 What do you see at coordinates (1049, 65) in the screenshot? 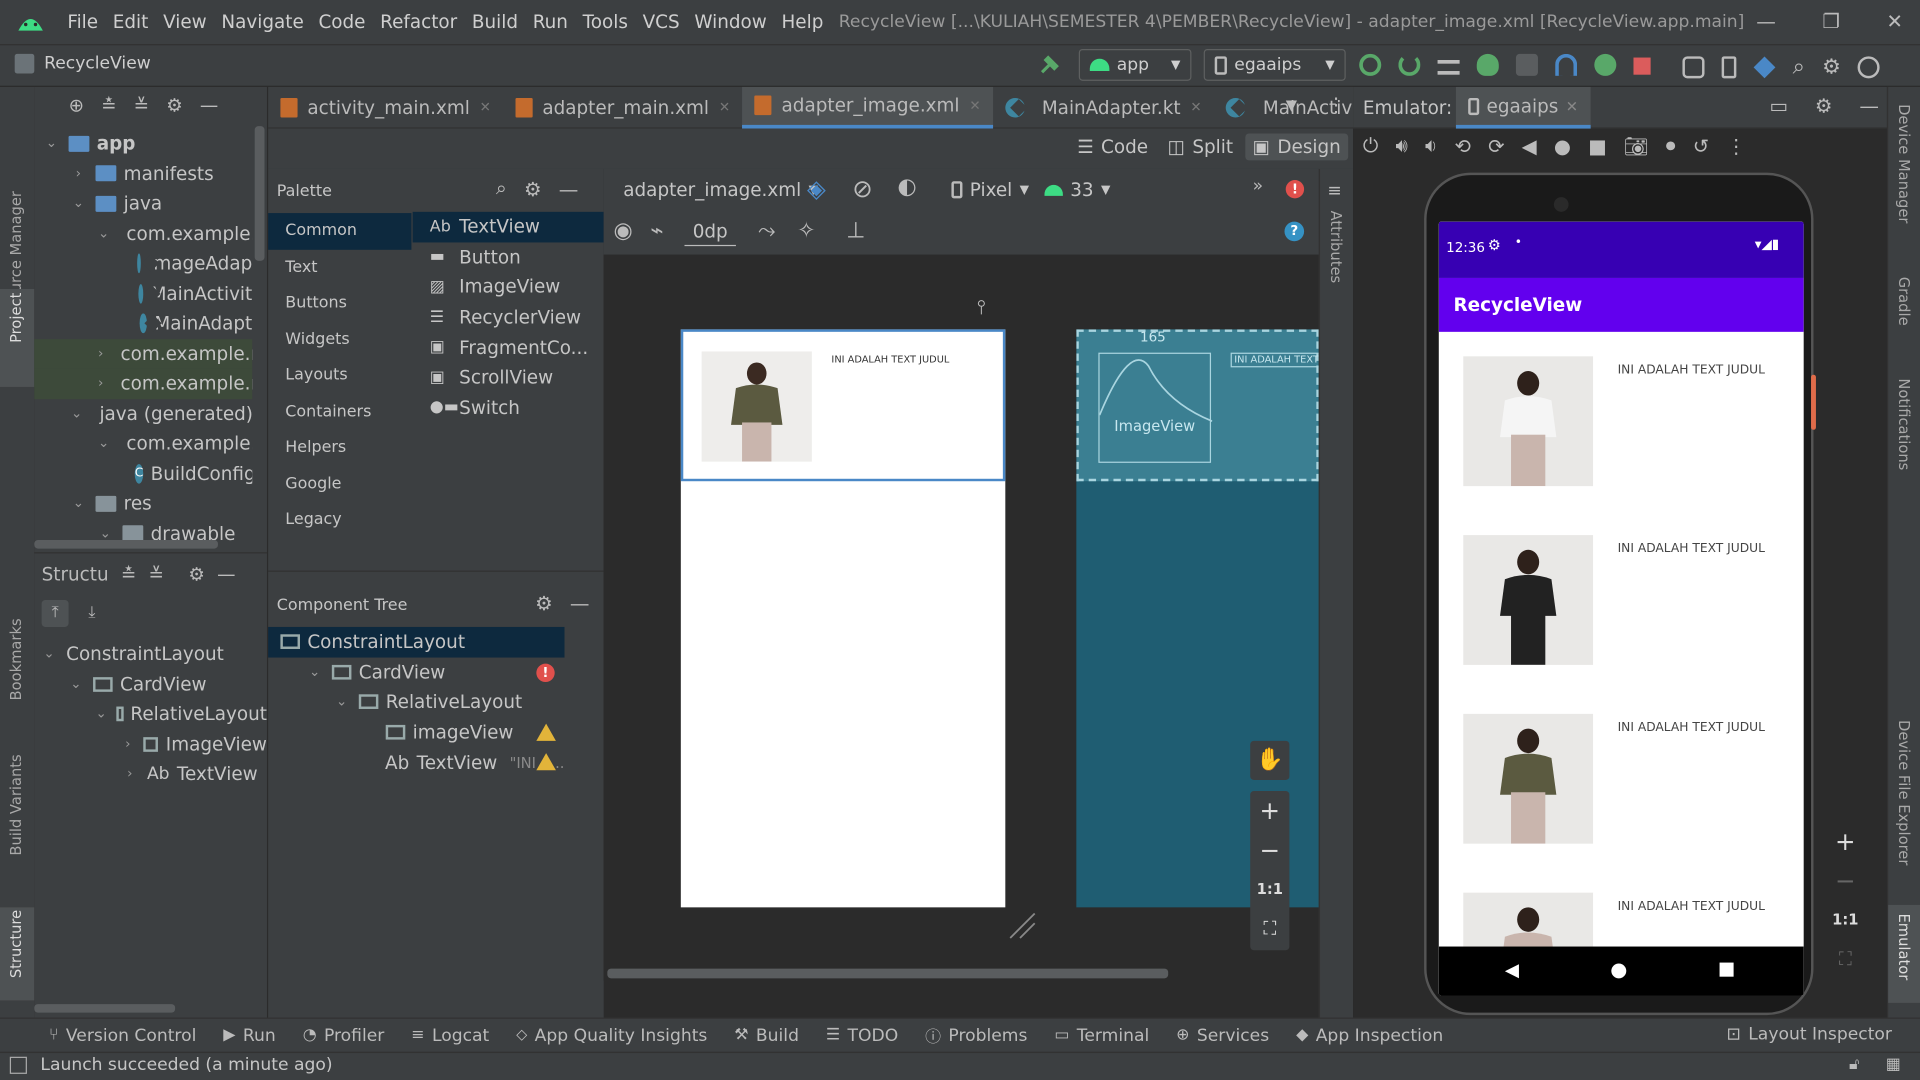
I see `hammer-icon` at bounding box center [1049, 65].